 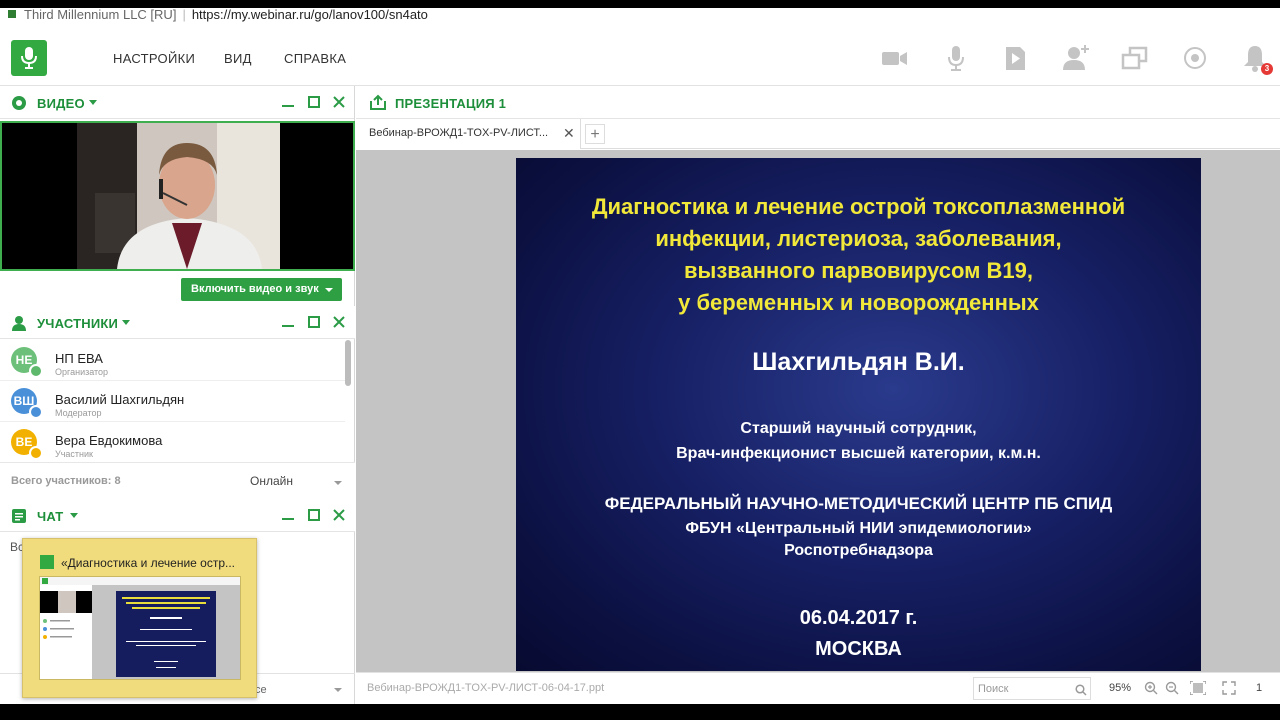 What do you see at coordinates (154, 58) in the screenshot?
I see `menu-settings: НАСТРОЙКИ` at bounding box center [154, 58].